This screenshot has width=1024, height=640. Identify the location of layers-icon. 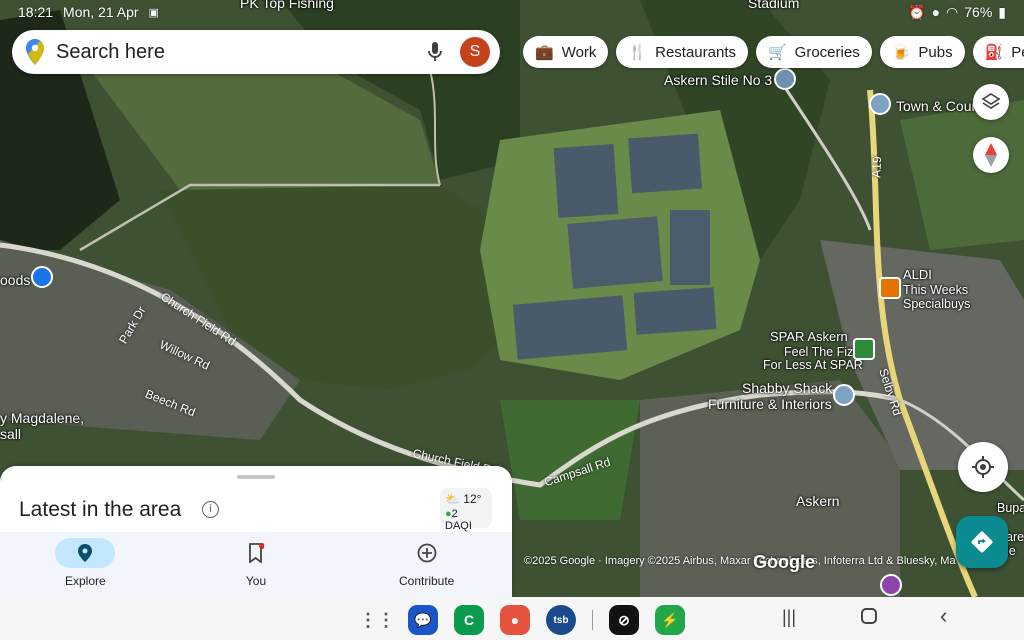
(991, 101).